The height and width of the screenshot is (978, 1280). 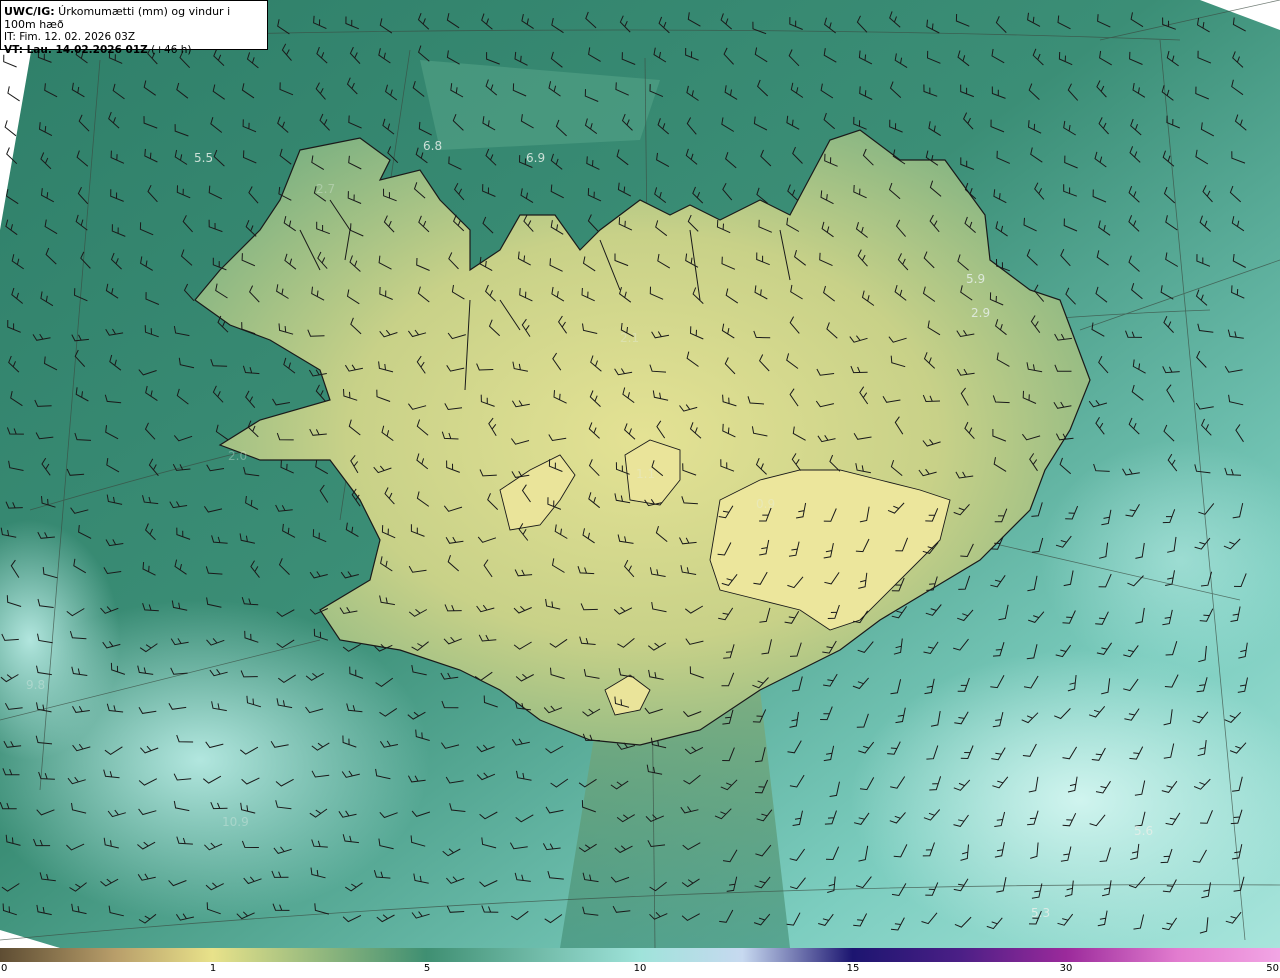 What do you see at coordinates (432, 146) in the screenshot?
I see `value-label: 6.8` at bounding box center [432, 146].